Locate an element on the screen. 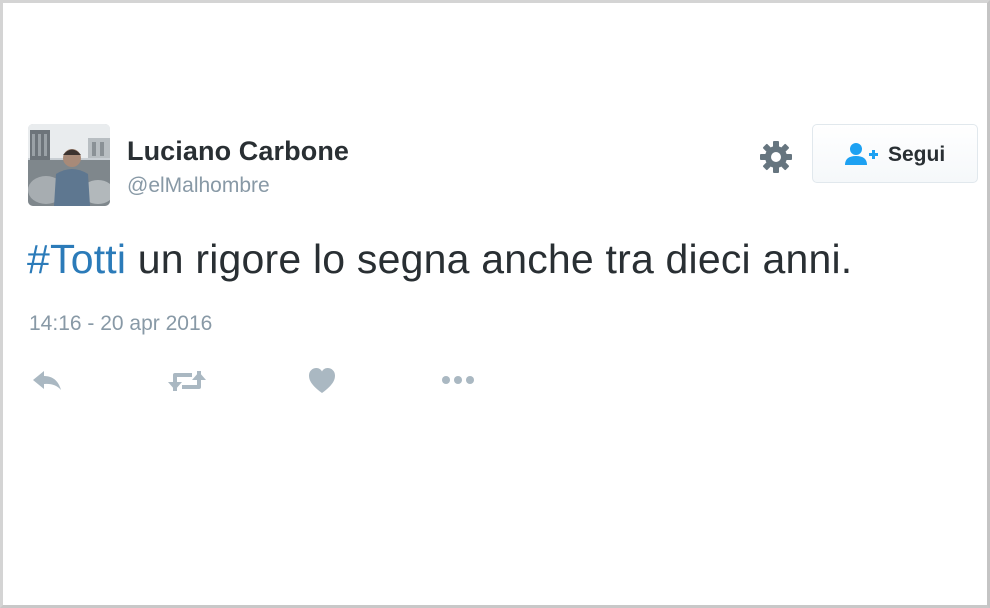 The width and height of the screenshot is (990, 608). hashtag-link: #Totti is located at coordinates (76, 259).